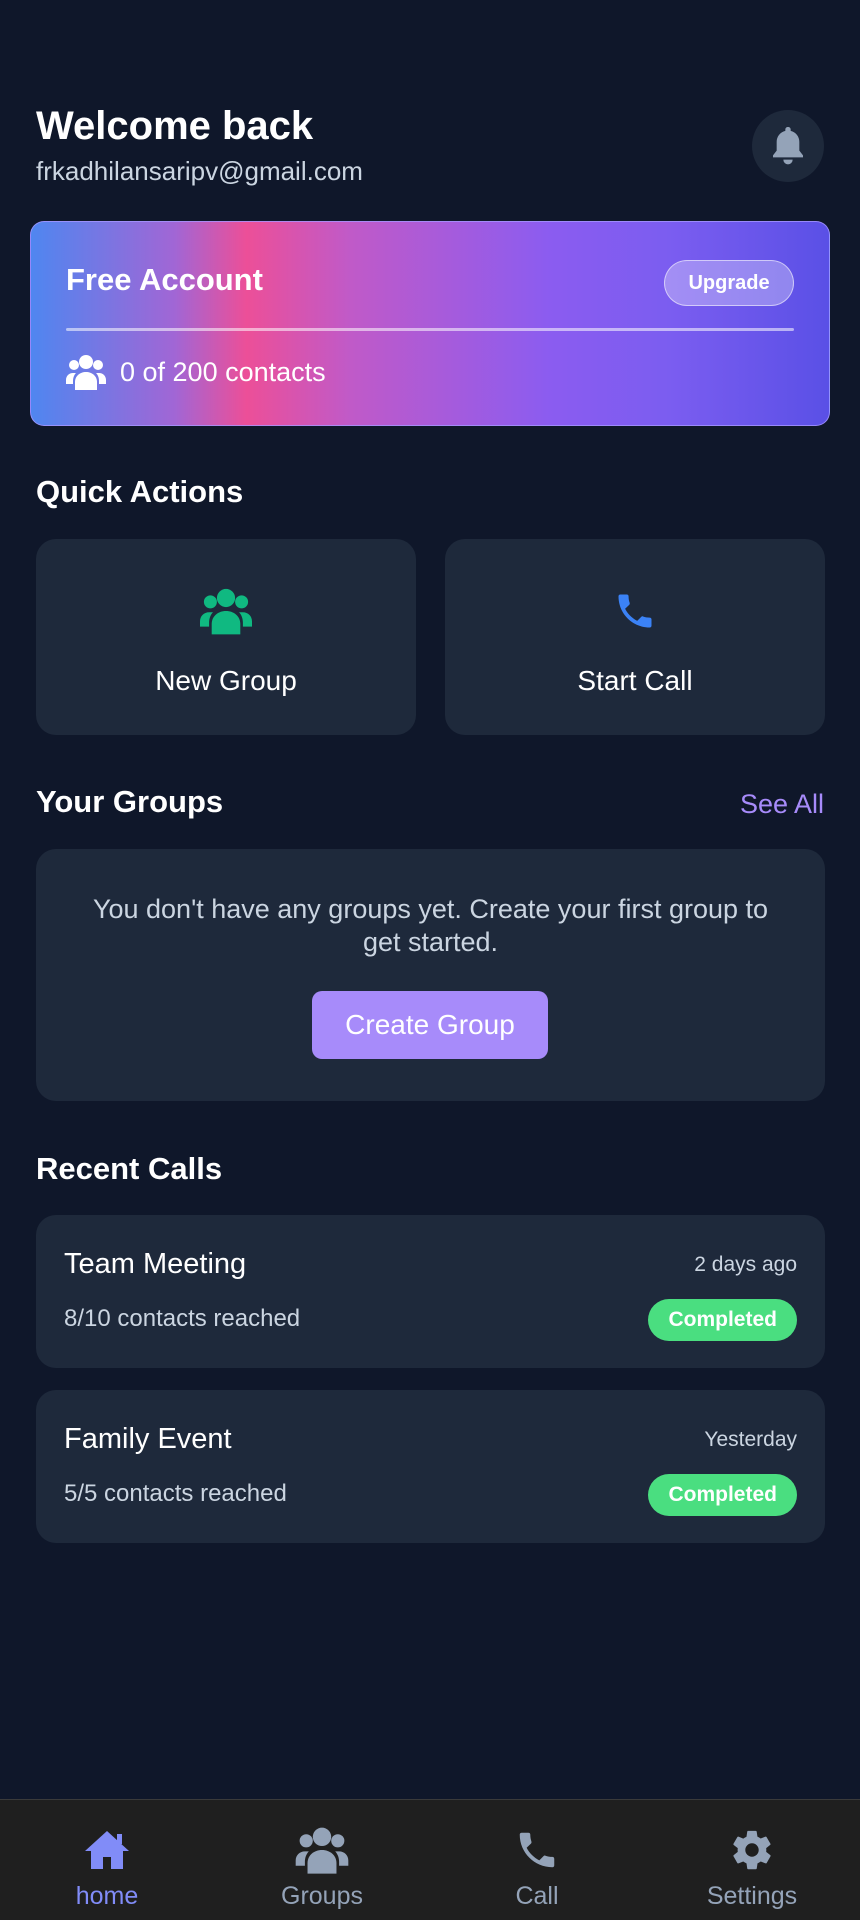 This screenshot has height=1920, width=860. Describe the element at coordinates (322, 1896) in the screenshot. I see `nav-label: Groups` at that location.